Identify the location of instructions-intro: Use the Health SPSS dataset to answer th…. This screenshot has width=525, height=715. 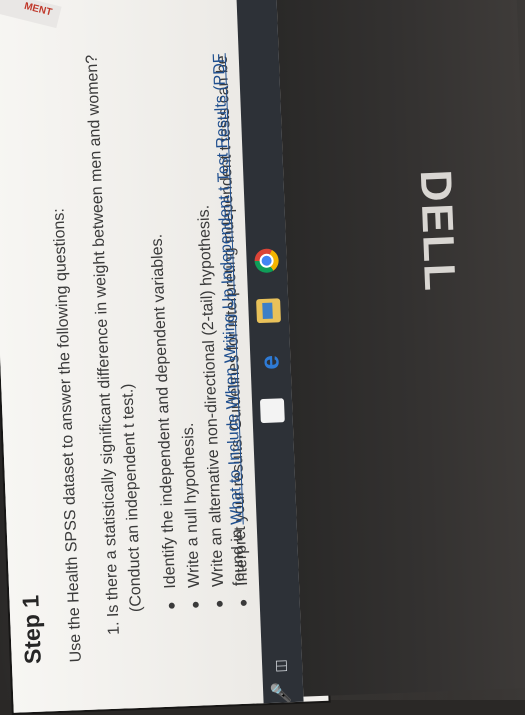
(67, 435).